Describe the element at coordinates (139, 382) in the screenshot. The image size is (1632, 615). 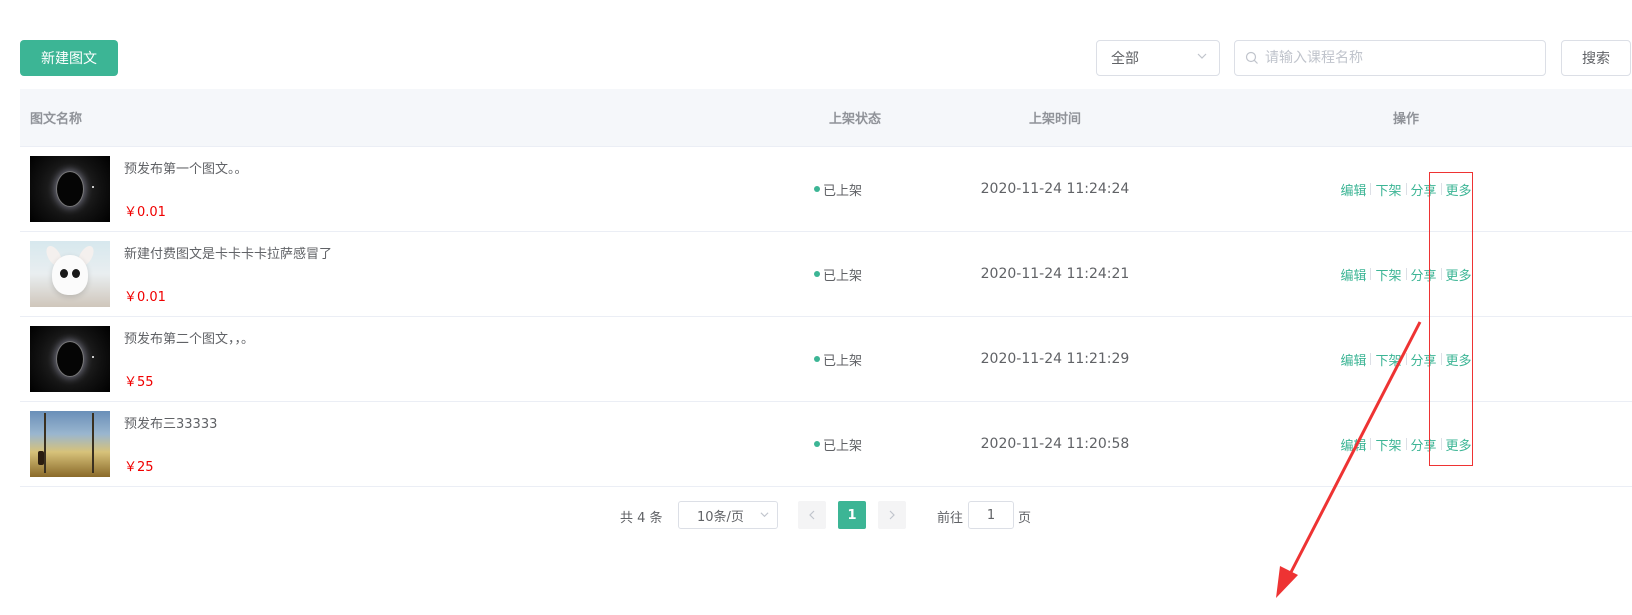
I see `article-price: ￥55` at that location.